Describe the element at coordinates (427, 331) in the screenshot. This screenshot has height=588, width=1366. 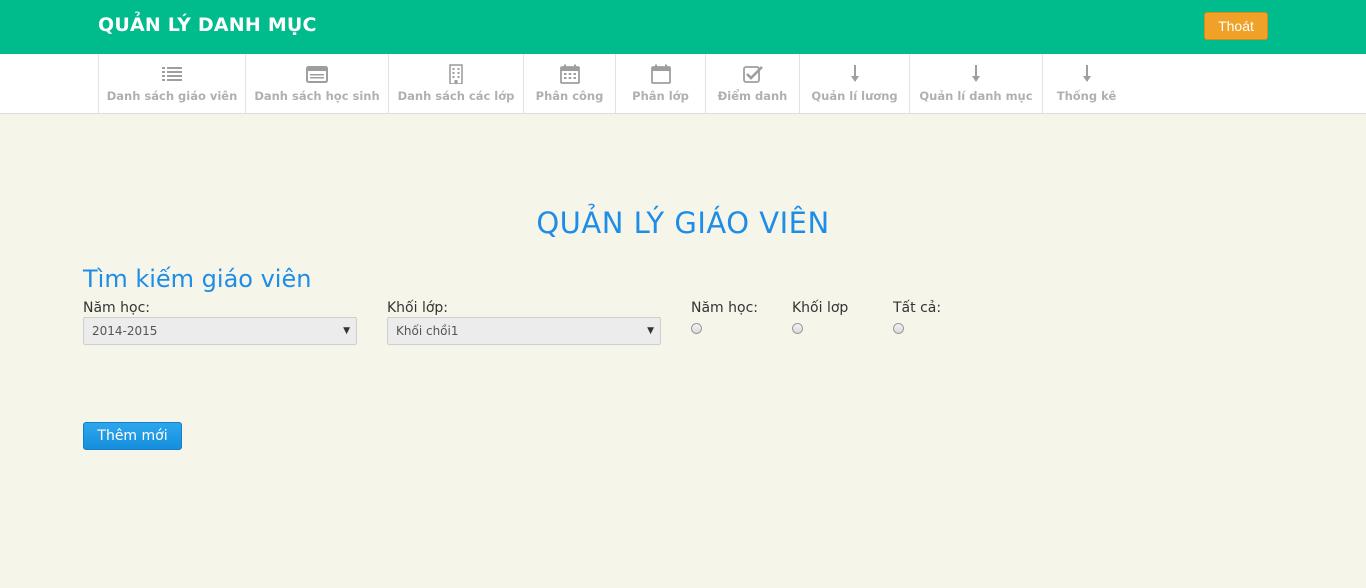
I see `grade-select-value: Khối chồi1` at that location.